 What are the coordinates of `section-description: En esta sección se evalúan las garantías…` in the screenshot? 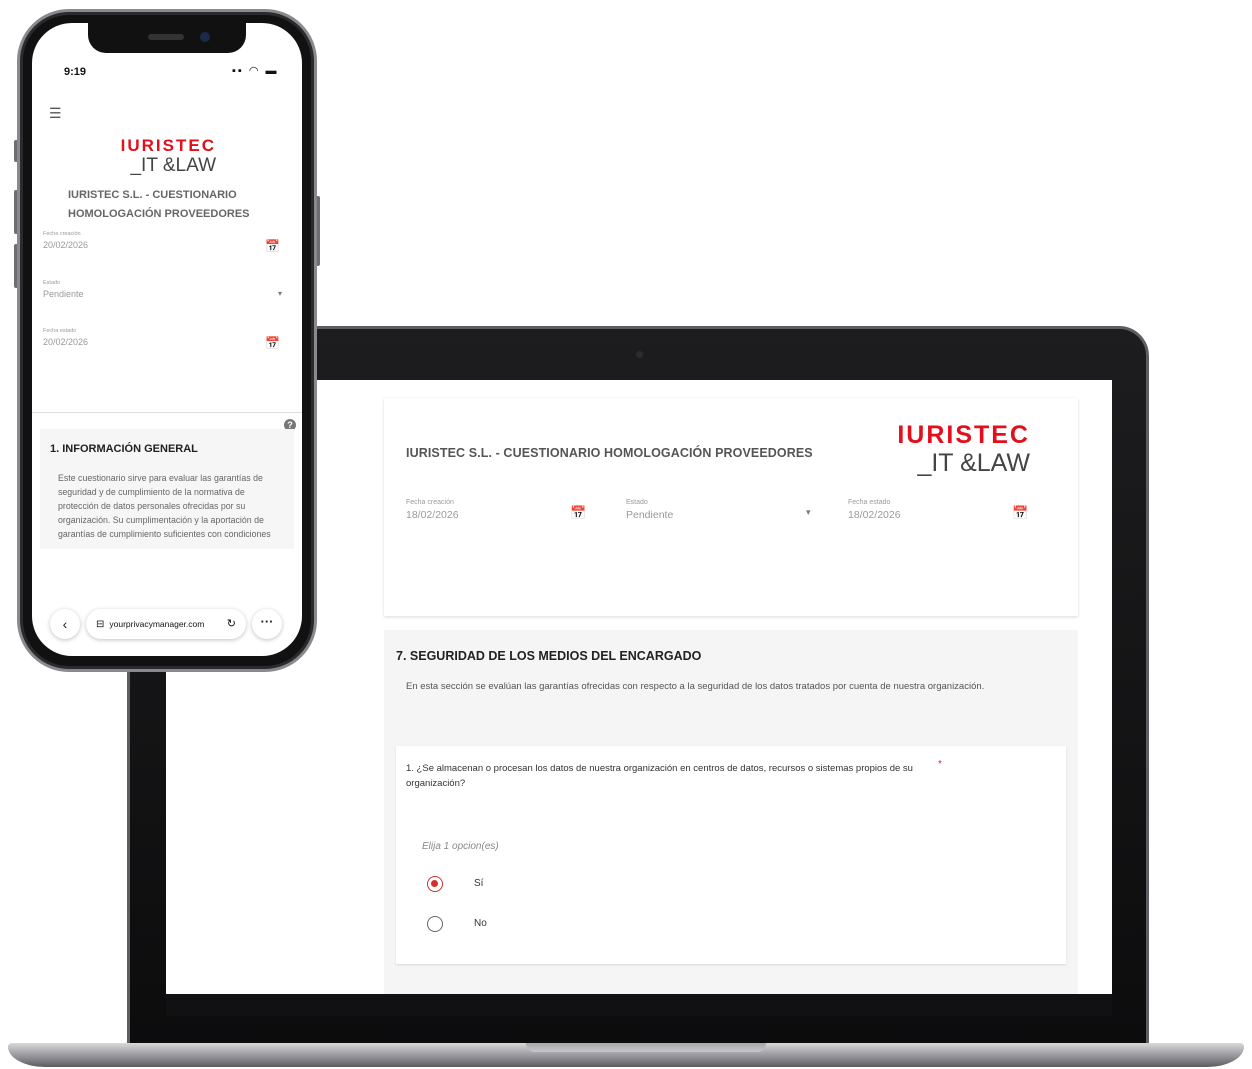 It's located at (695, 686).